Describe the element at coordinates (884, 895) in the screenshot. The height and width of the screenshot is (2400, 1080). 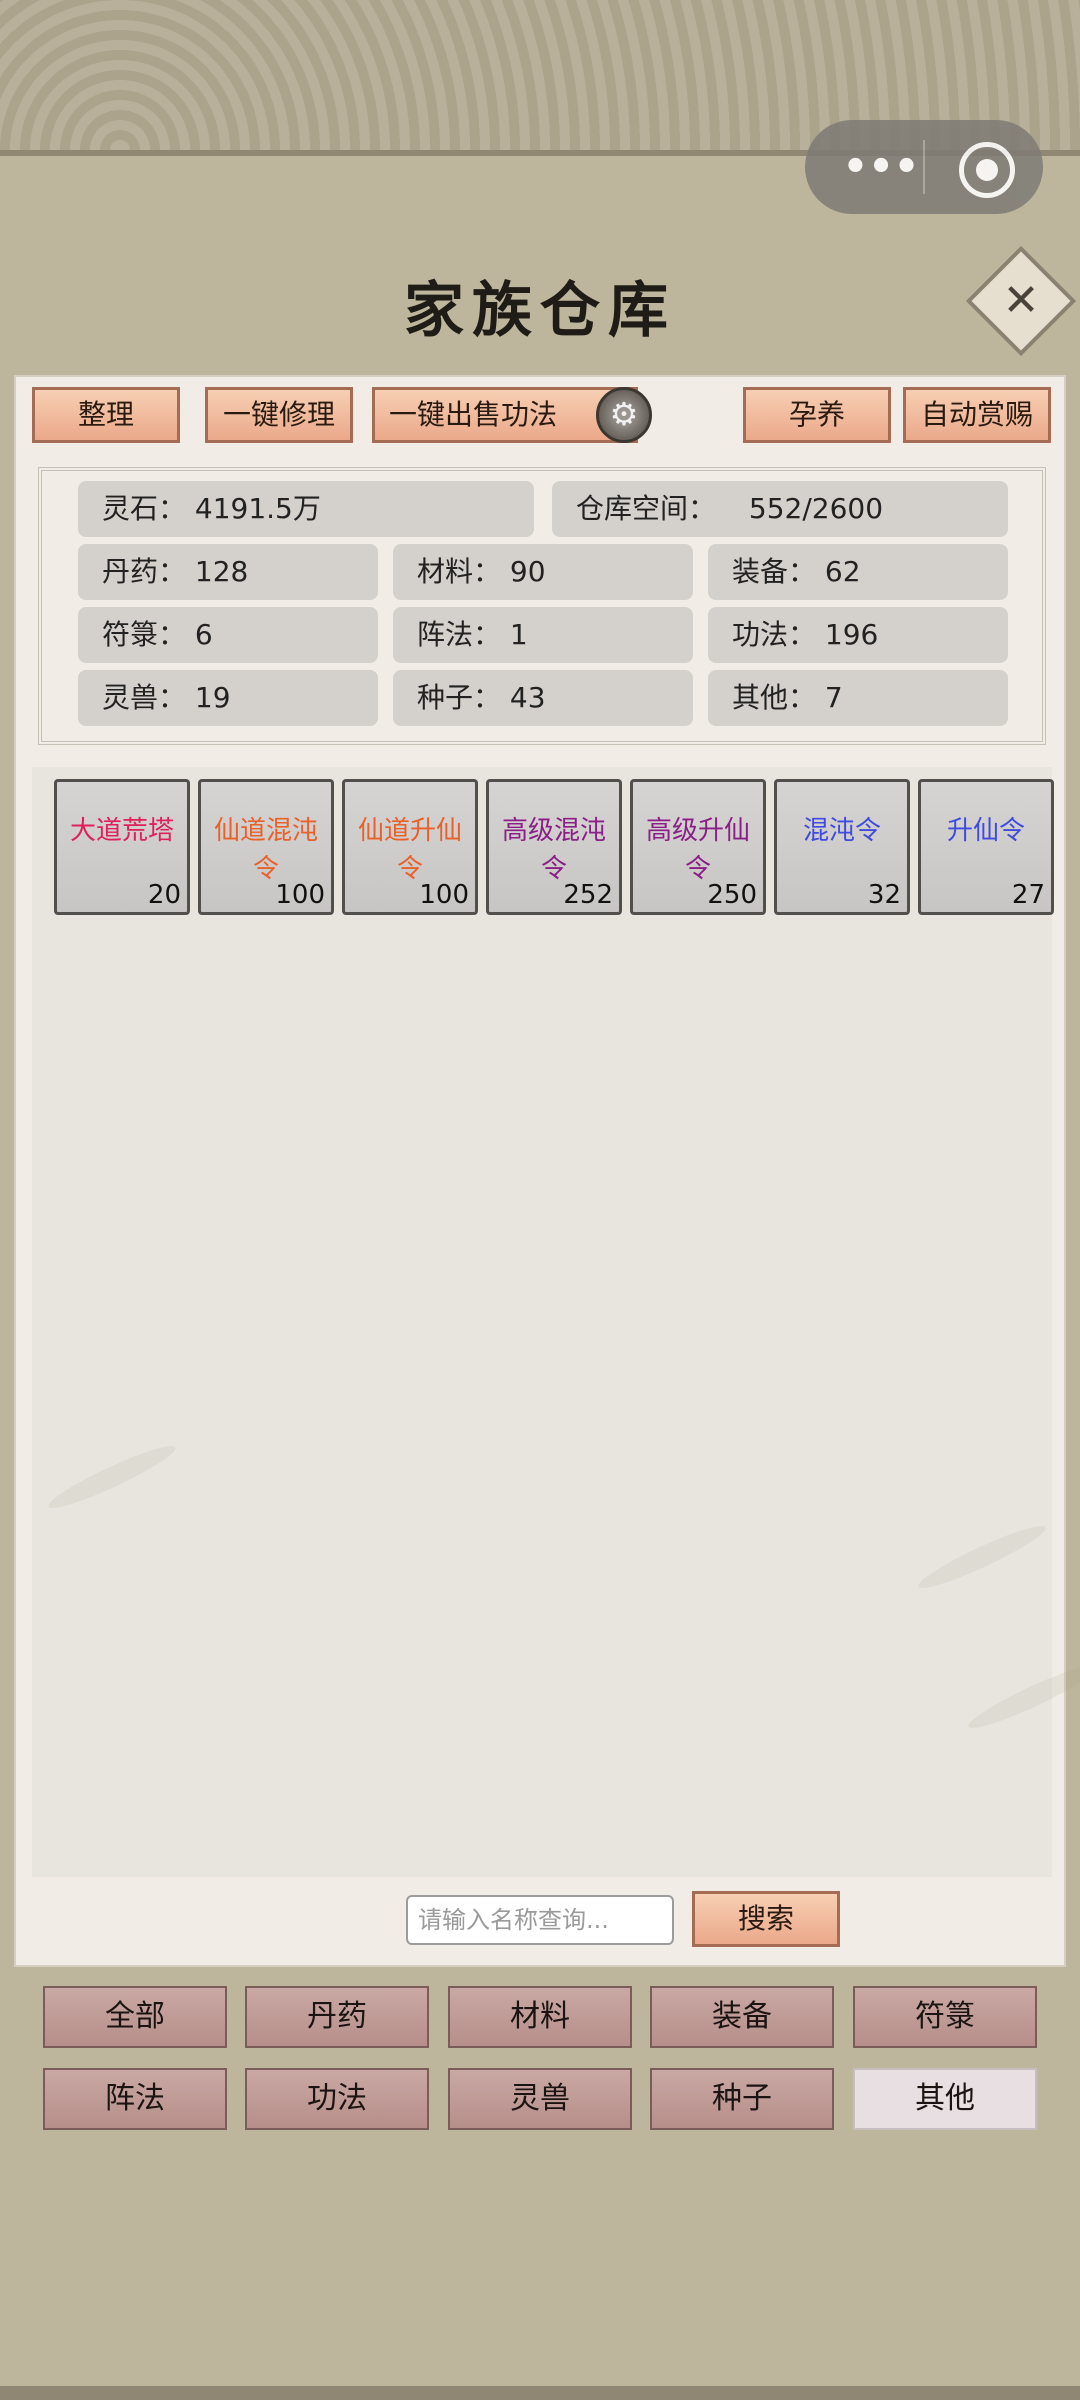
I see `item-quantity: 32` at that location.